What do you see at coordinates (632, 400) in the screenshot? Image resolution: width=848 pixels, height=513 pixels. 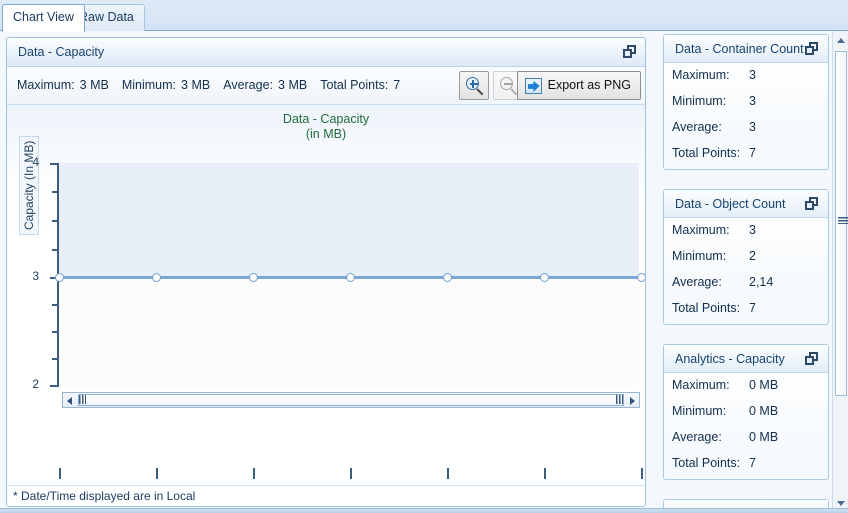 I see `scroll-right-arrow-icon` at bounding box center [632, 400].